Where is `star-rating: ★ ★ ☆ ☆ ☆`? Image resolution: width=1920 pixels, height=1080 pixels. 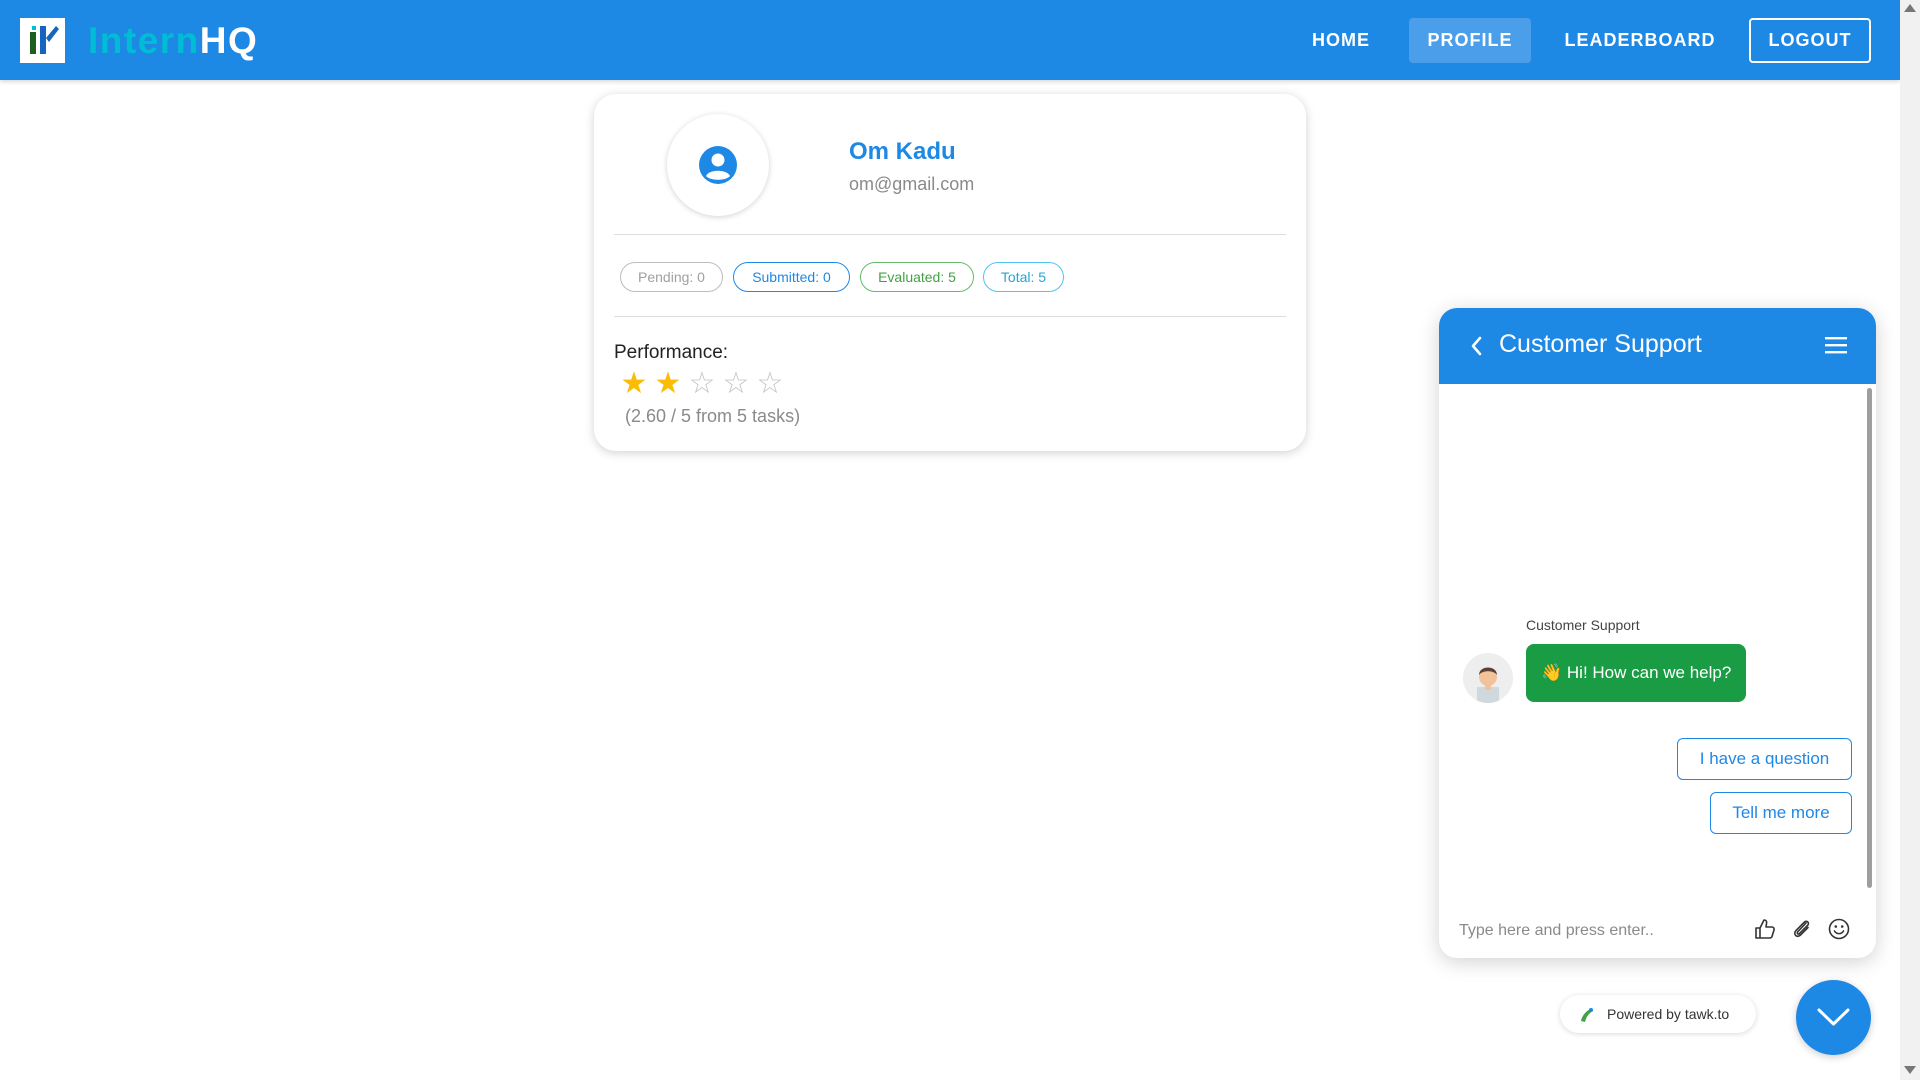 star-rating: ★ ★ ☆ ☆ ☆ is located at coordinates (702, 384).